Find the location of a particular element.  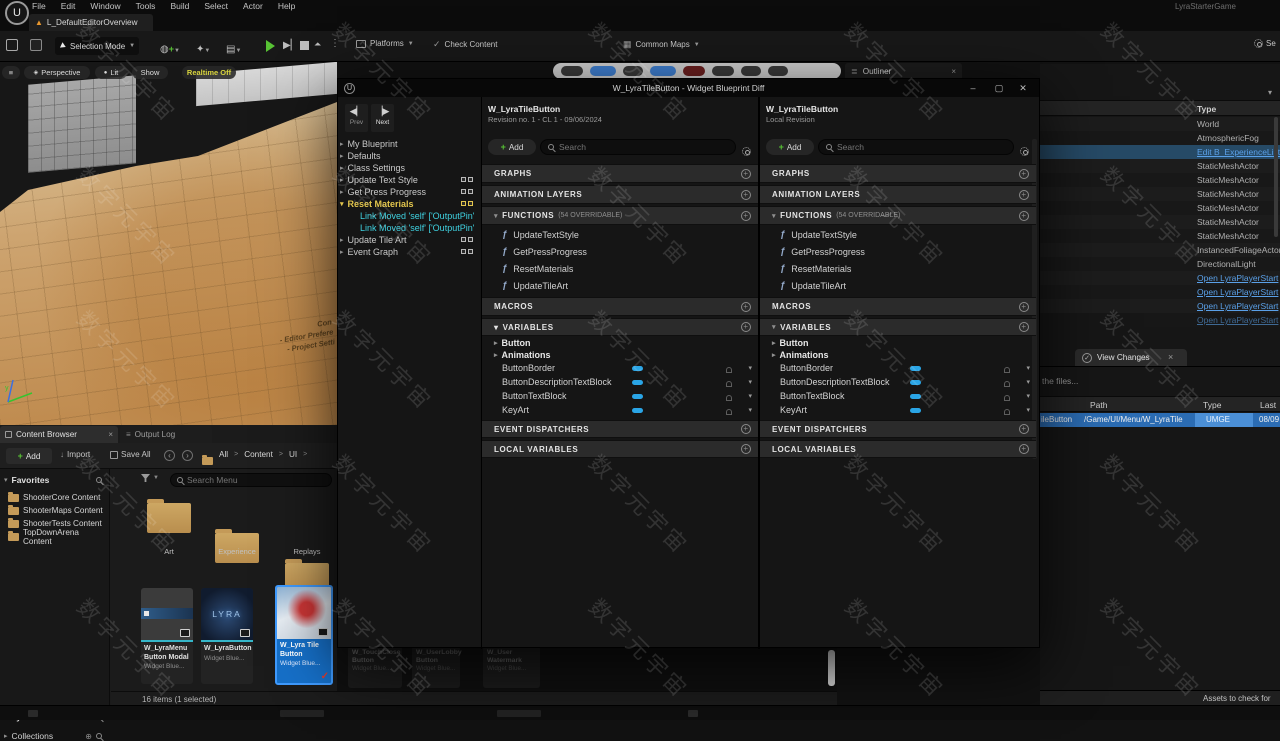

next-button: ▕▶ Next is located at coordinates (382, 118).